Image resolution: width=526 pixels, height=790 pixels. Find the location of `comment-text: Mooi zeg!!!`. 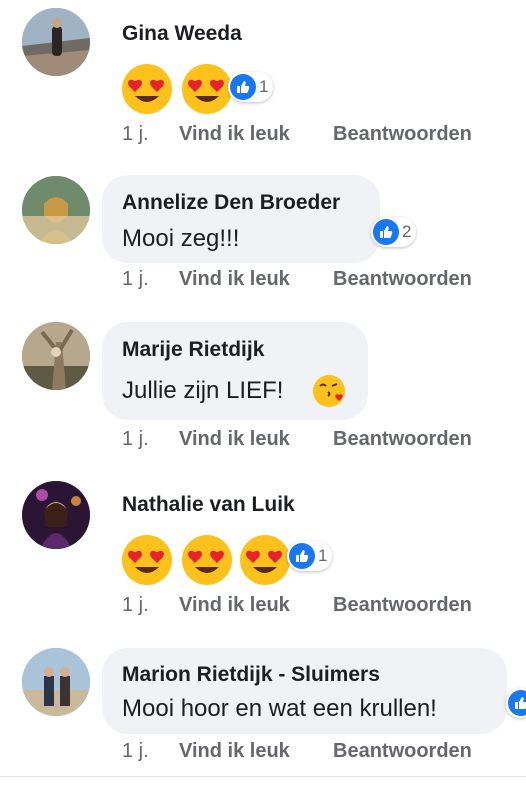

comment-text: Mooi zeg!!! is located at coordinates (181, 238).